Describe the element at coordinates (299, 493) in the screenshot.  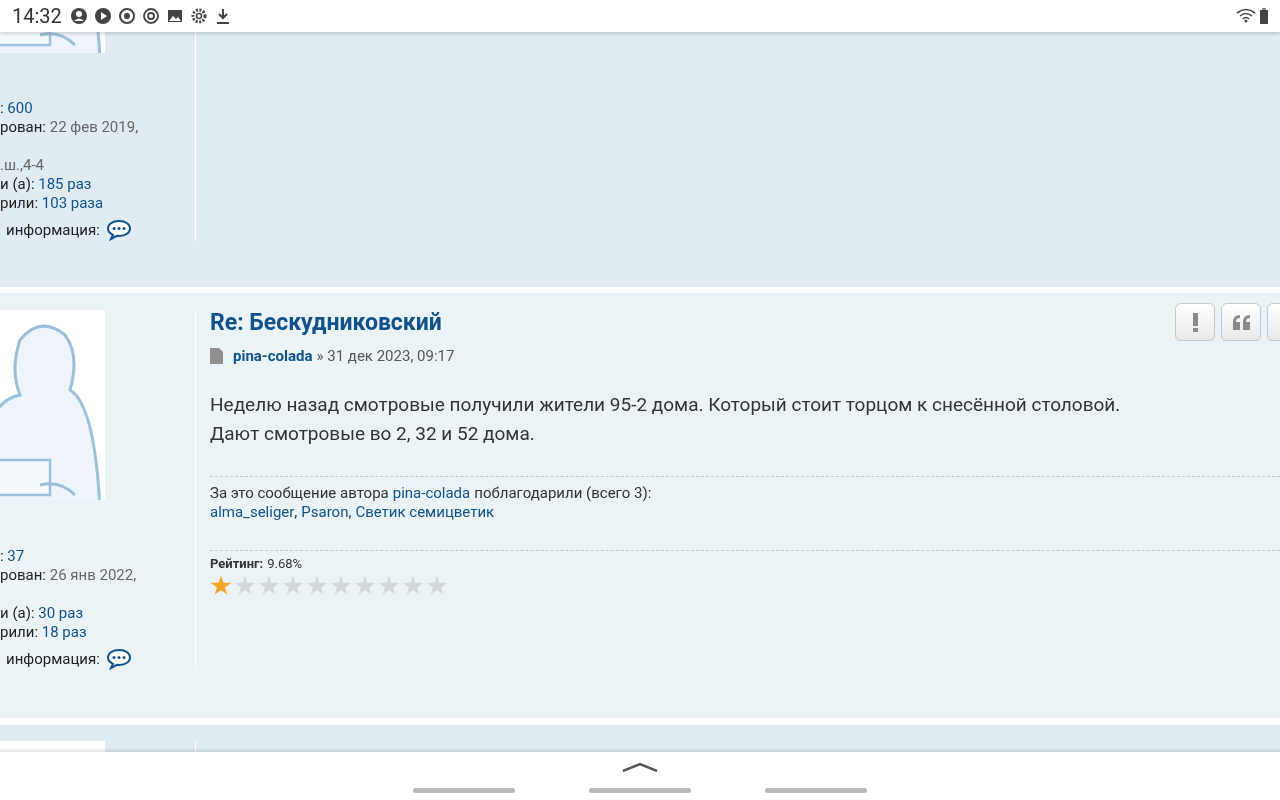
I see `thanks-text: За это сообщение автора` at that location.